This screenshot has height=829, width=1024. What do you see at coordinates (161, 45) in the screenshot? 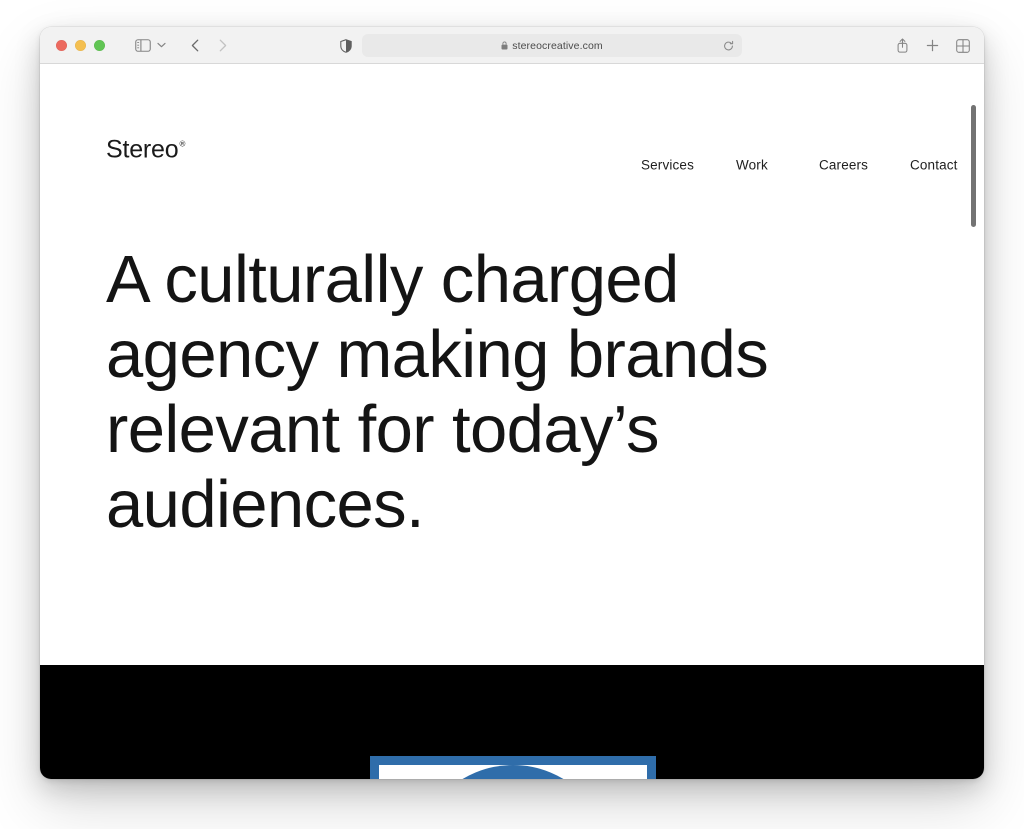
I see `chevron-down-icon` at bounding box center [161, 45].